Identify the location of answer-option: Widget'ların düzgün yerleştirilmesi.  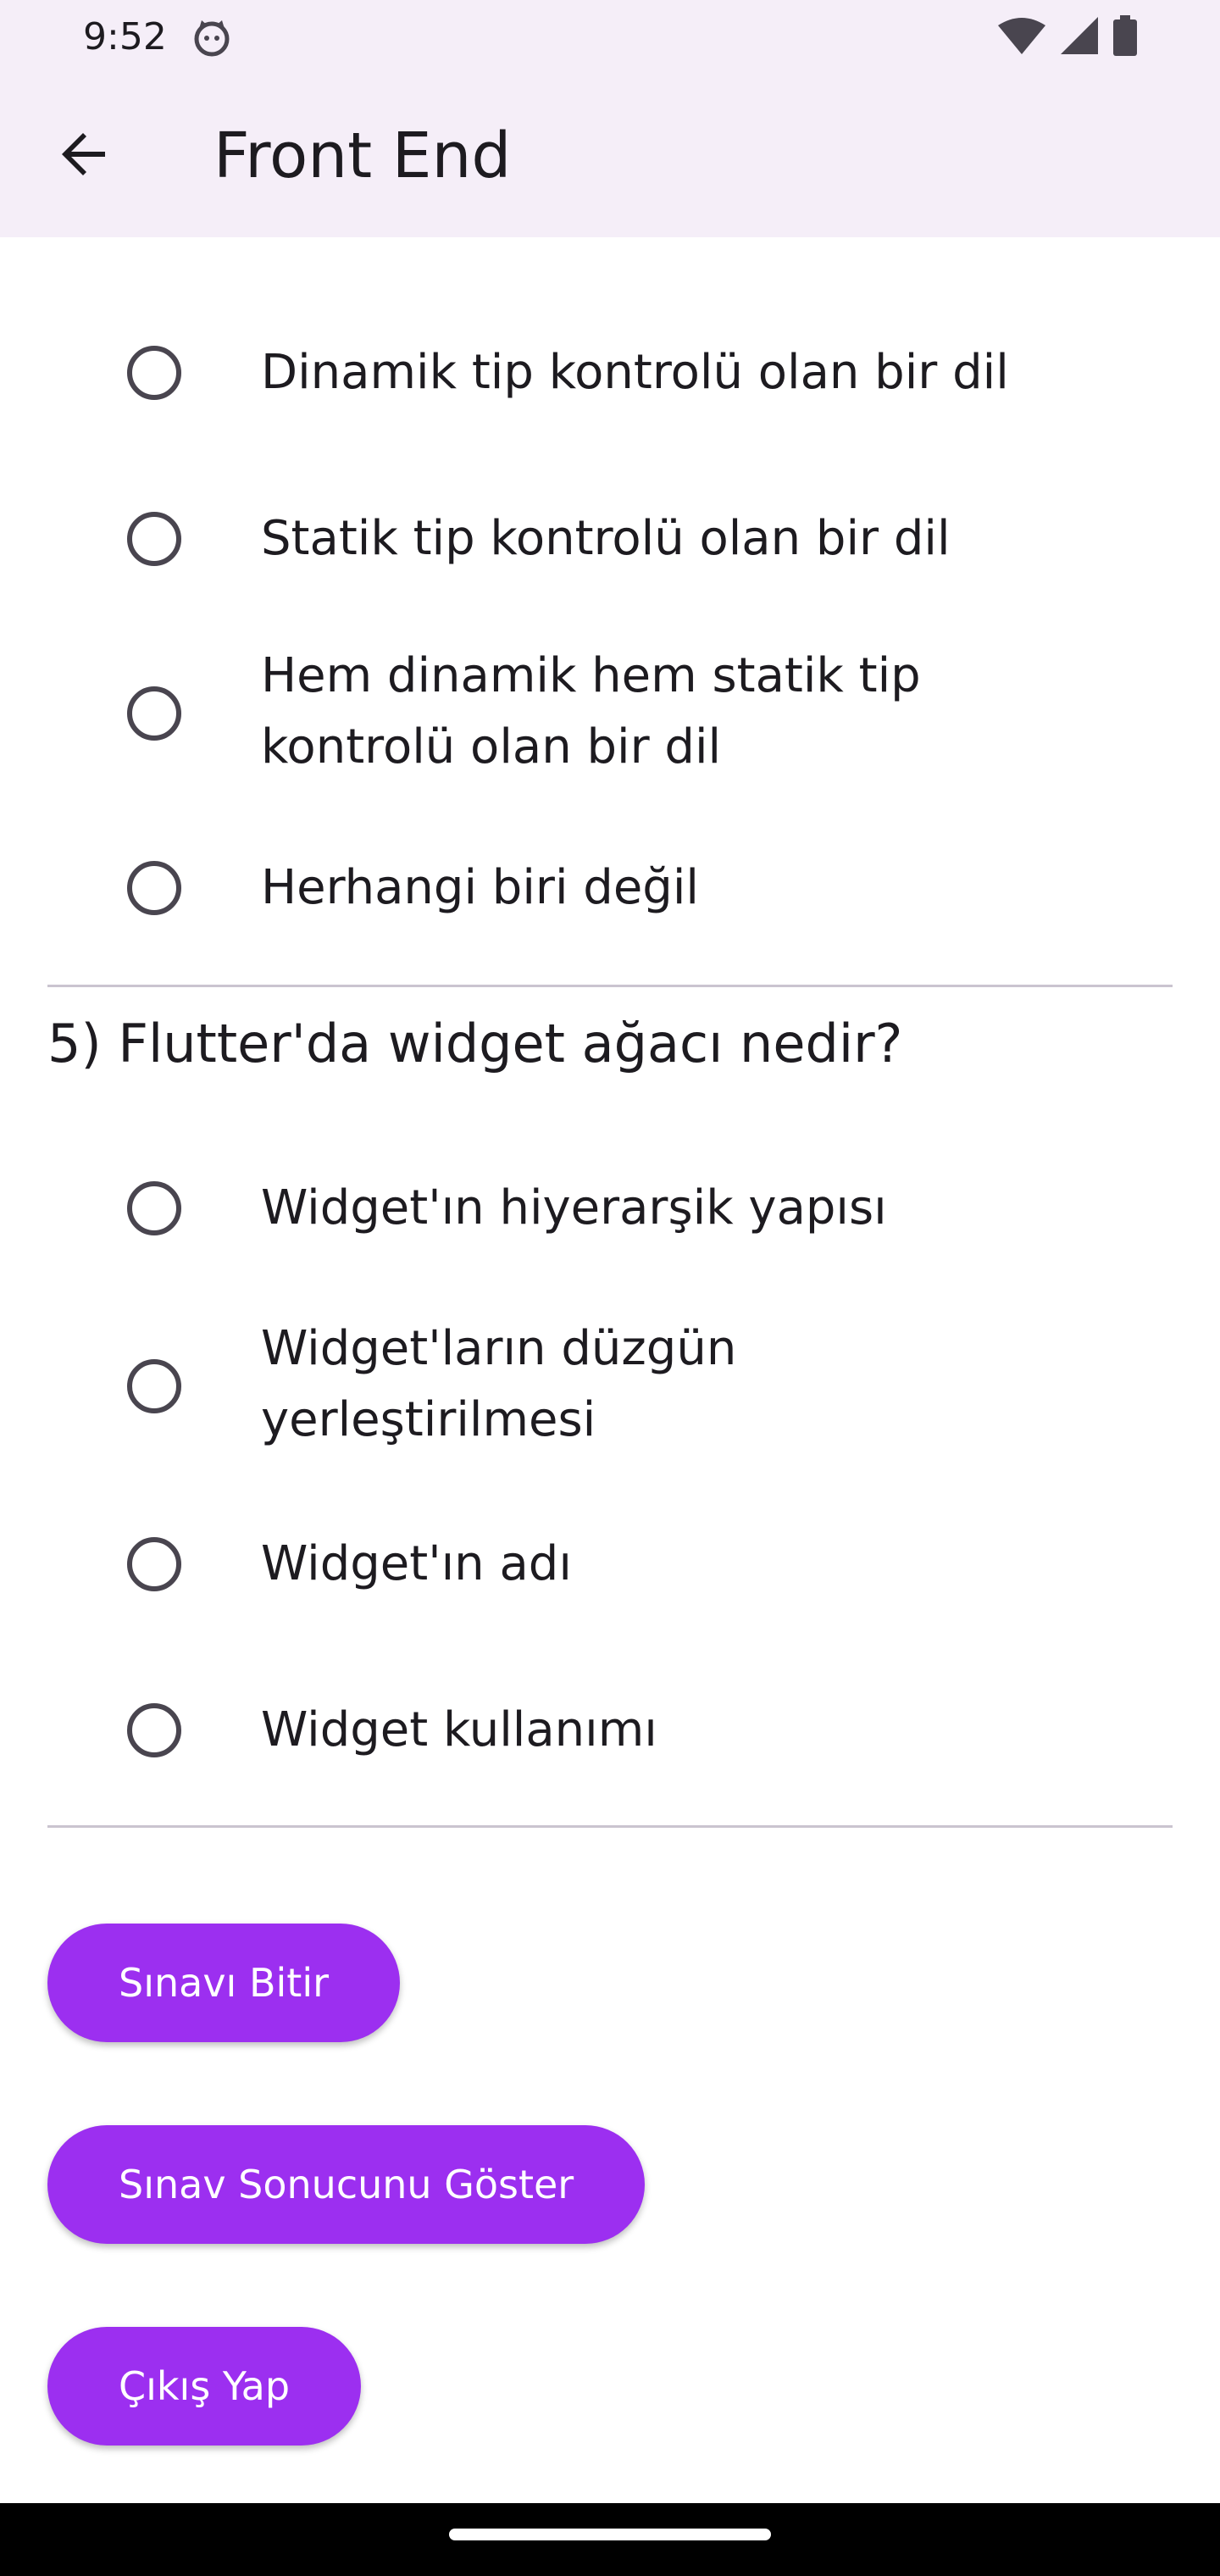
(610, 1386).